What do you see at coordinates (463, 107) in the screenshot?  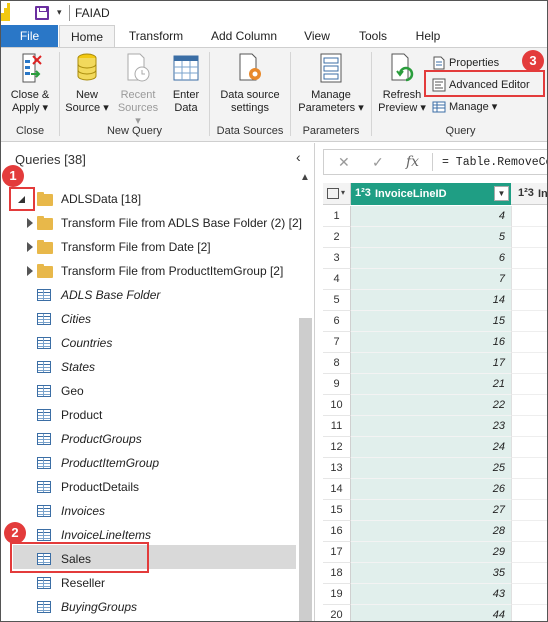 I see `manage-query-button: Manage ▾` at bounding box center [463, 107].